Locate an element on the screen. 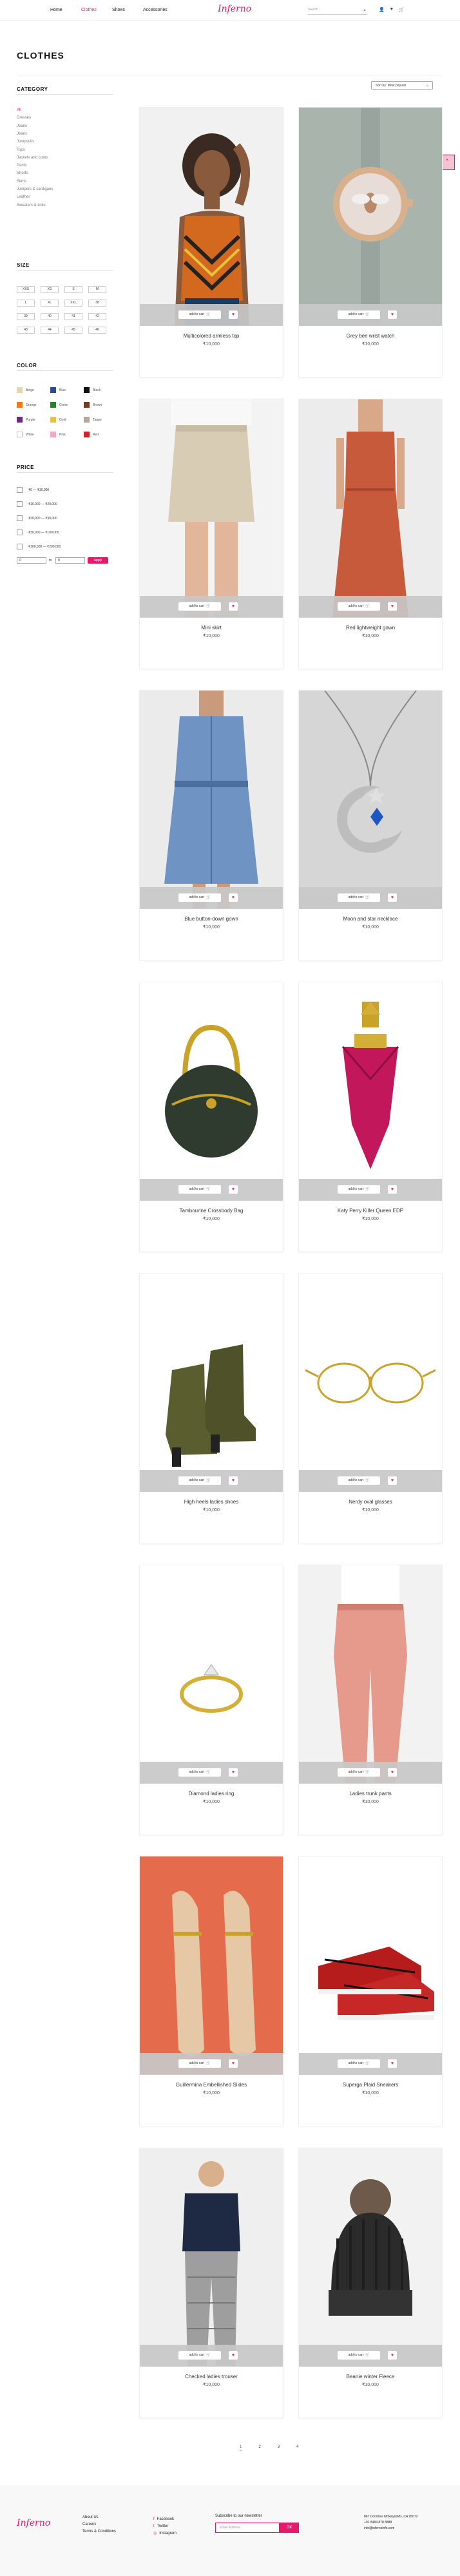  page-link-2: 2 is located at coordinates (259, 2447).